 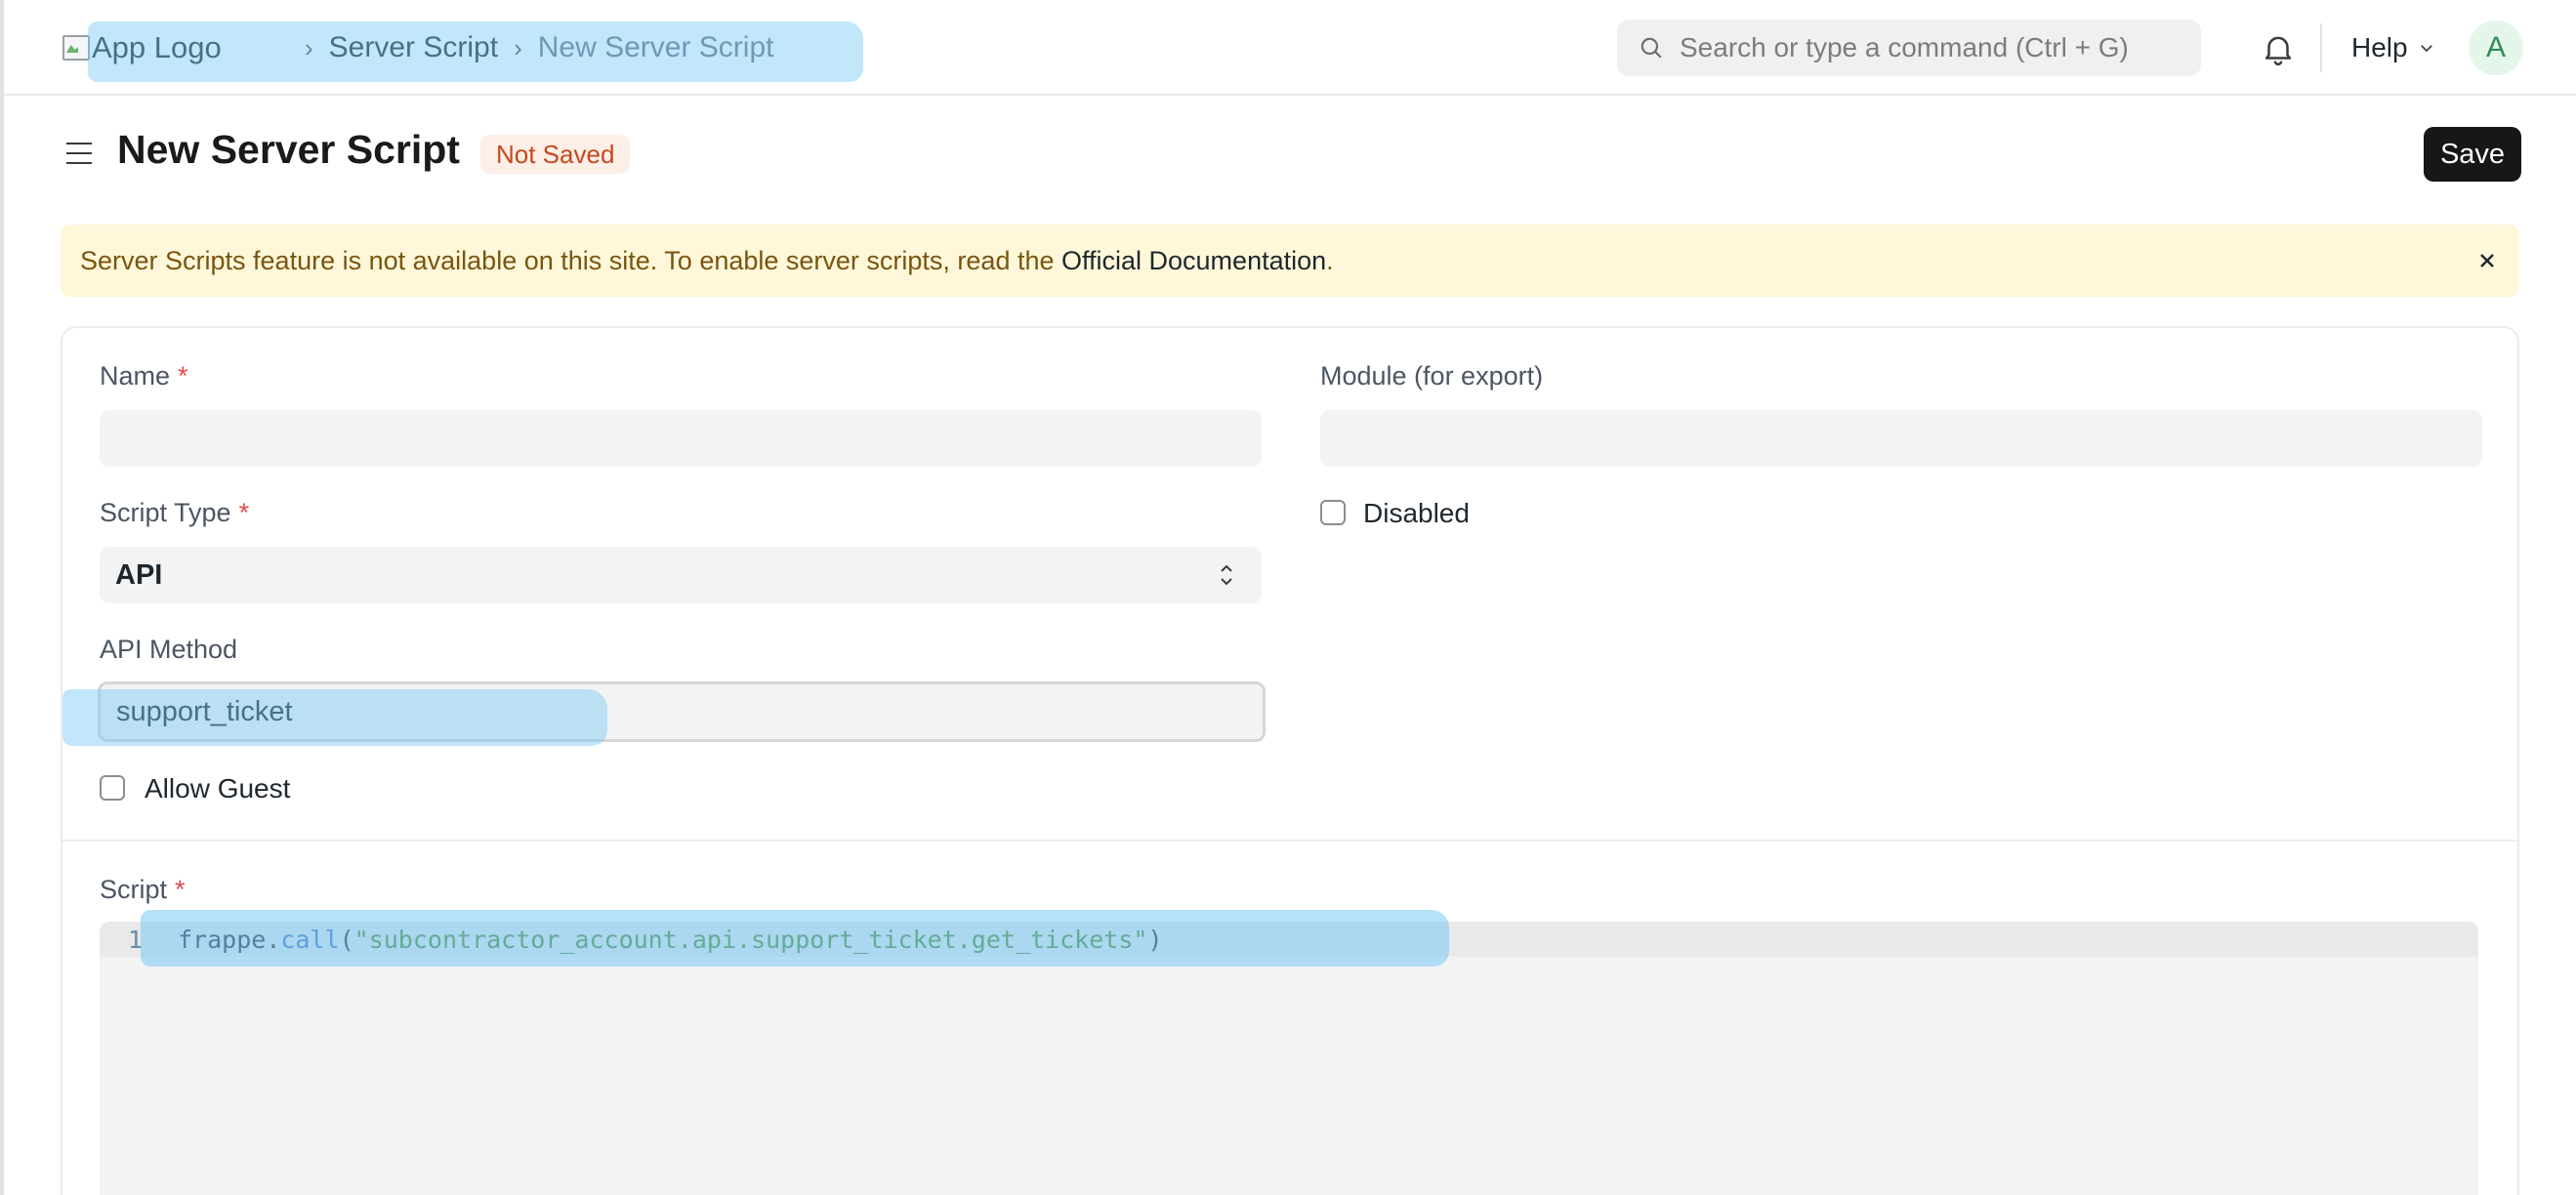 I want to click on code-token-function: call, so click(x=310, y=939).